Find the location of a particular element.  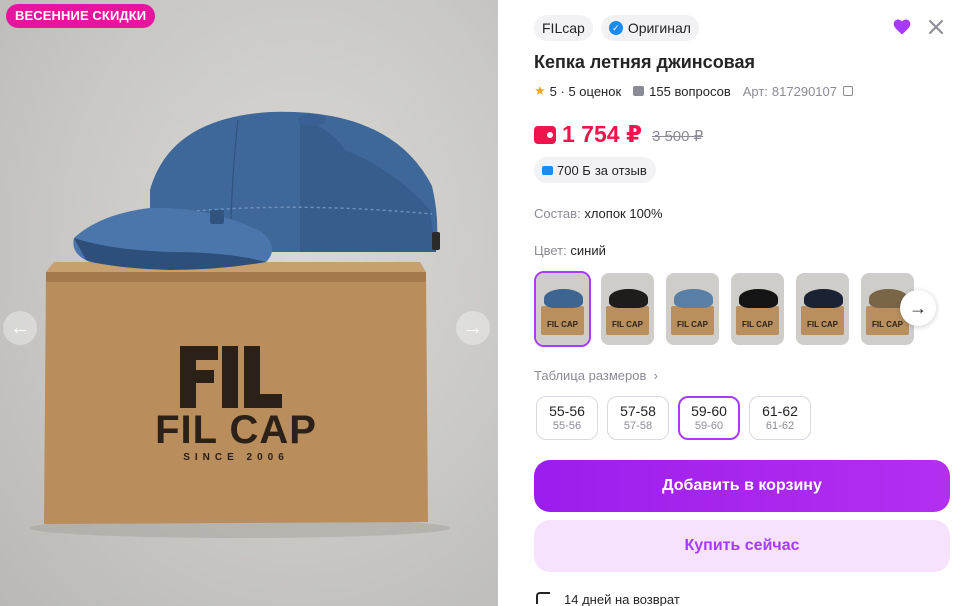

buy-now-button: Купить сейчас is located at coordinates (742, 546).